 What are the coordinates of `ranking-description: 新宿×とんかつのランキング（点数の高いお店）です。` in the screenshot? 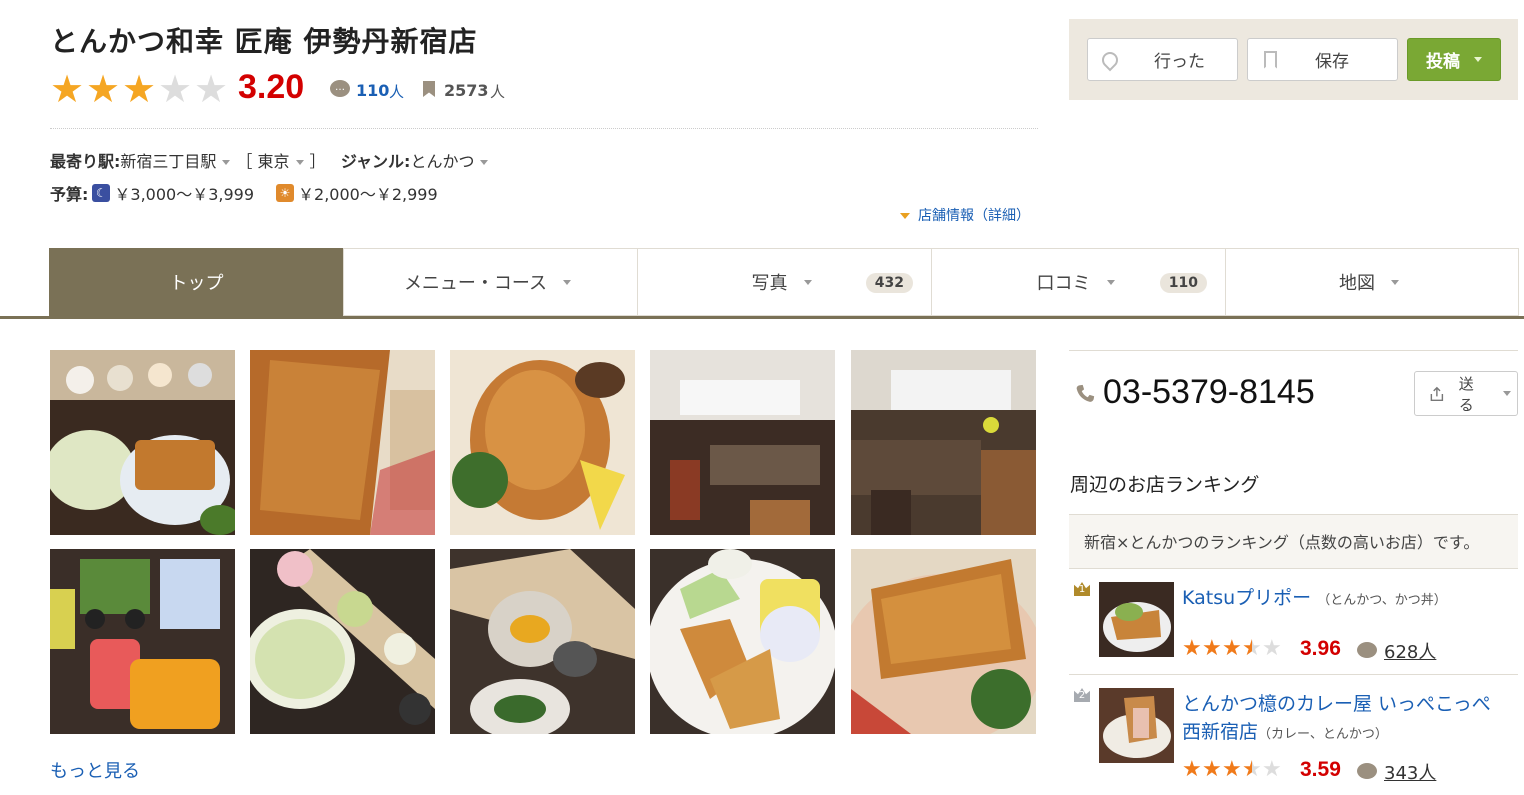 It's located at (1293, 541).